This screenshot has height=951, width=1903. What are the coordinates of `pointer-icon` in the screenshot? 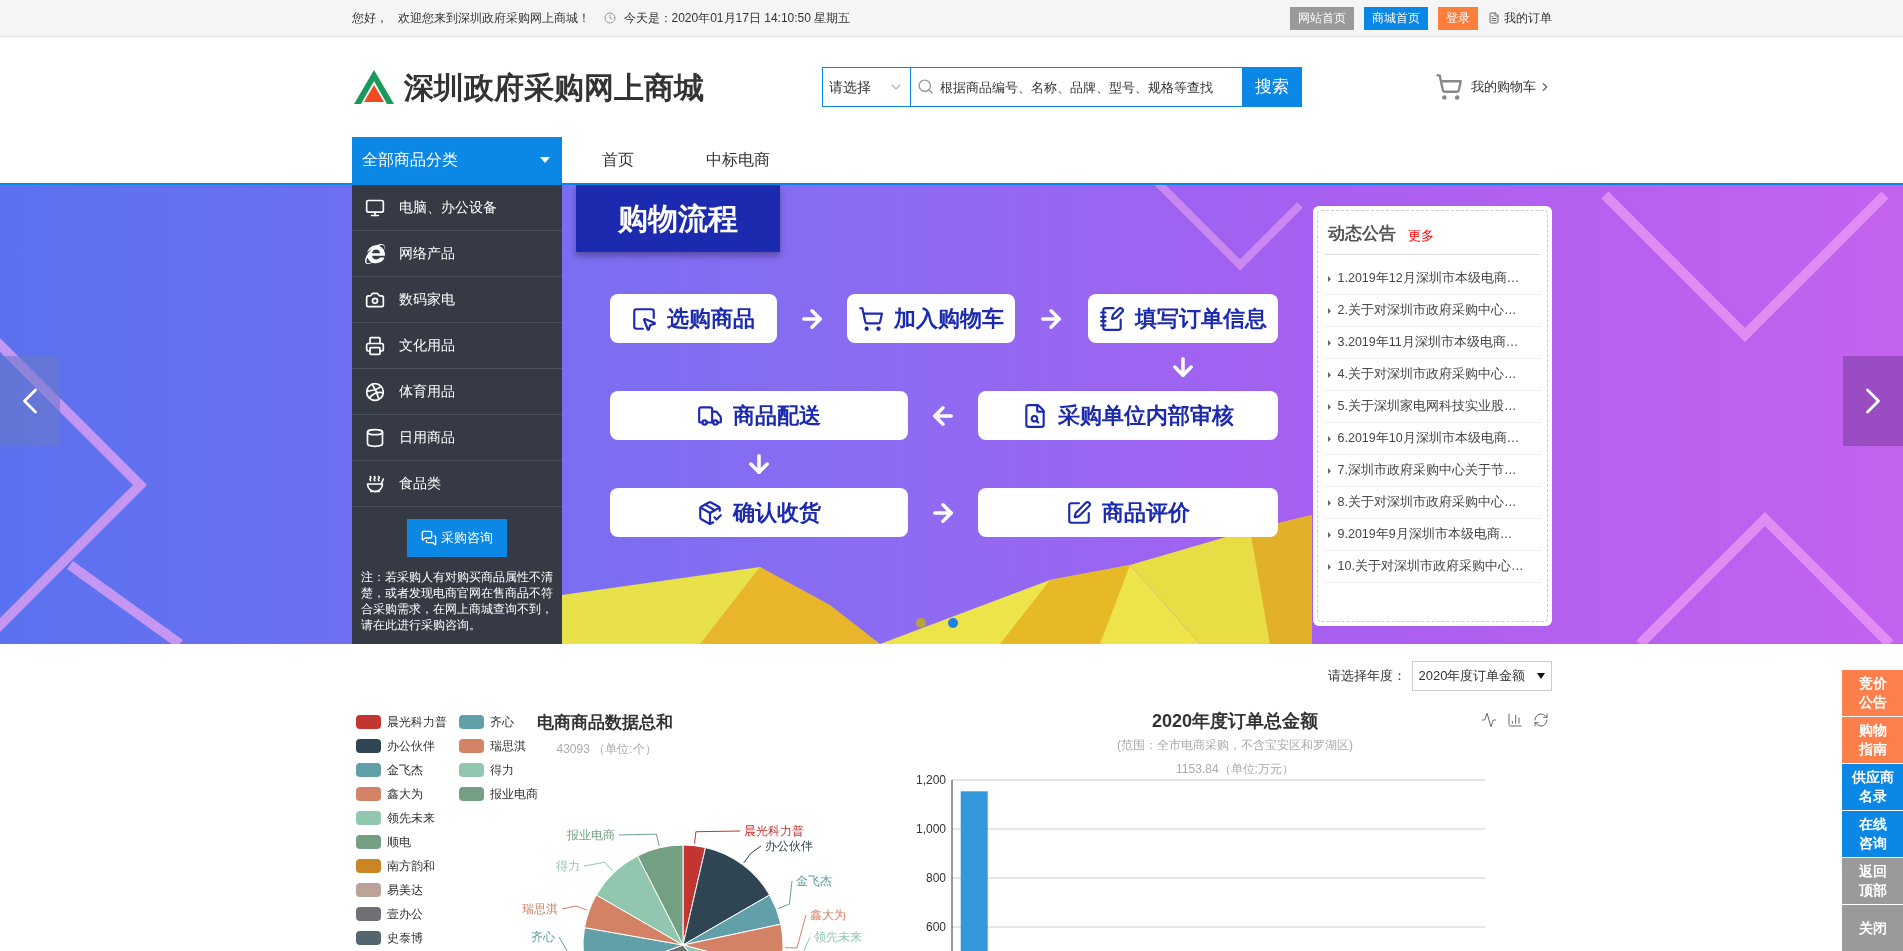 It's located at (644, 318).